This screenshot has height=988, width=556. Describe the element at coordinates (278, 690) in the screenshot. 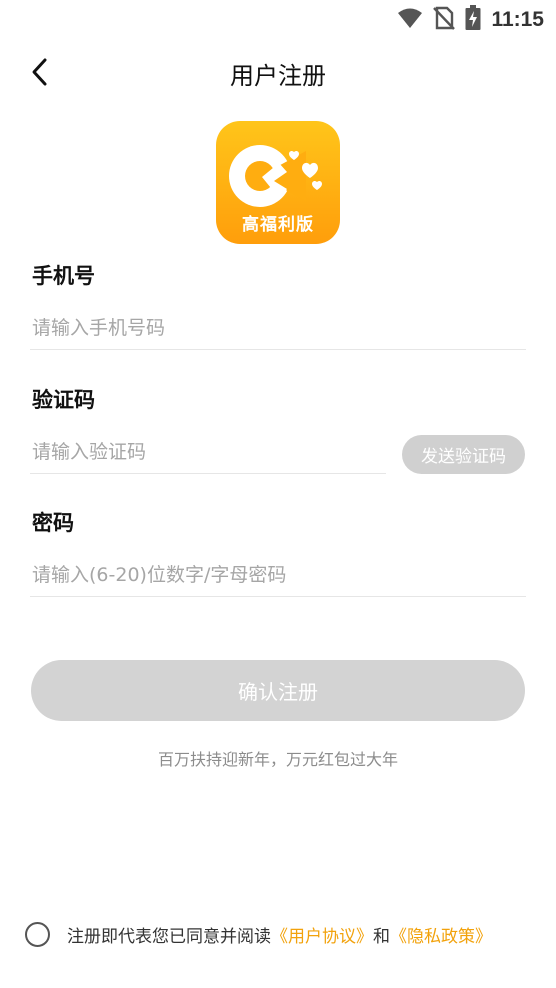

I see `confirm-register-button: 确认注册` at that location.